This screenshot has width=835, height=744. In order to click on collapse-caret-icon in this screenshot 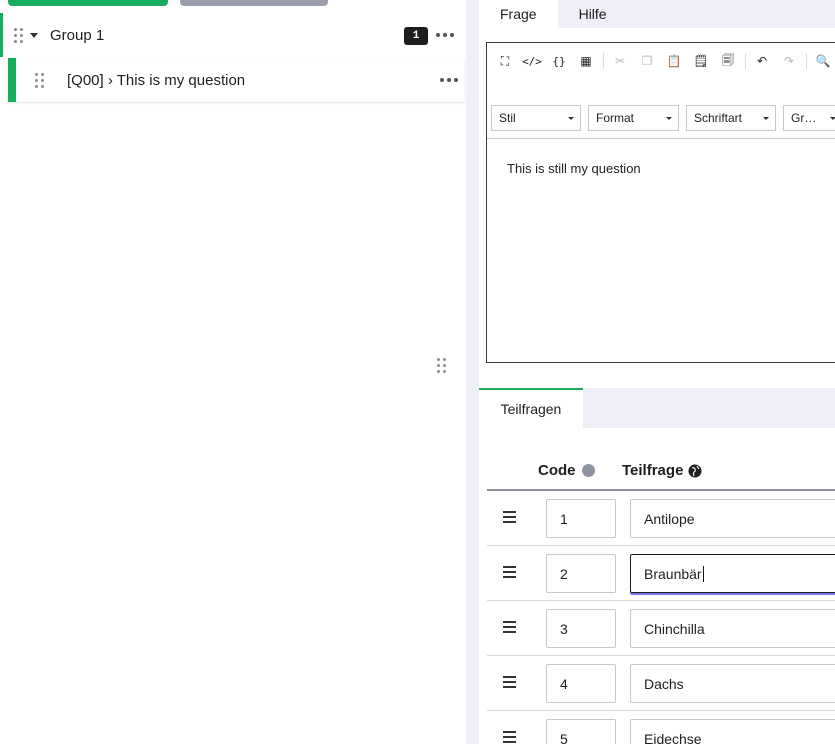, I will do `click(34, 35)`.